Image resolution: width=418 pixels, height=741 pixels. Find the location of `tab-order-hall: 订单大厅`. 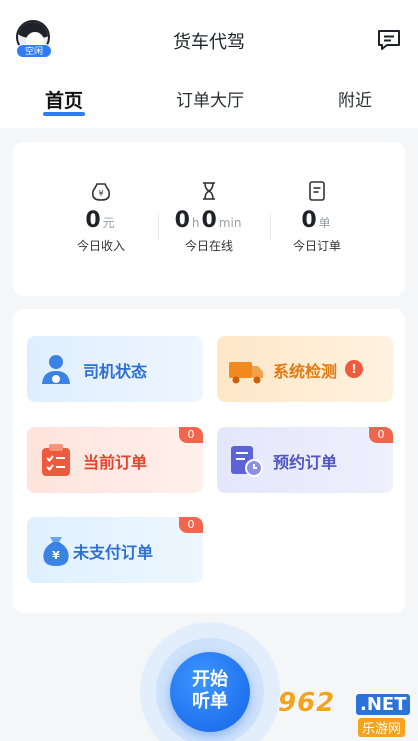

tab-order-hall: 订单大厅 is located at coordinates (210, 98).